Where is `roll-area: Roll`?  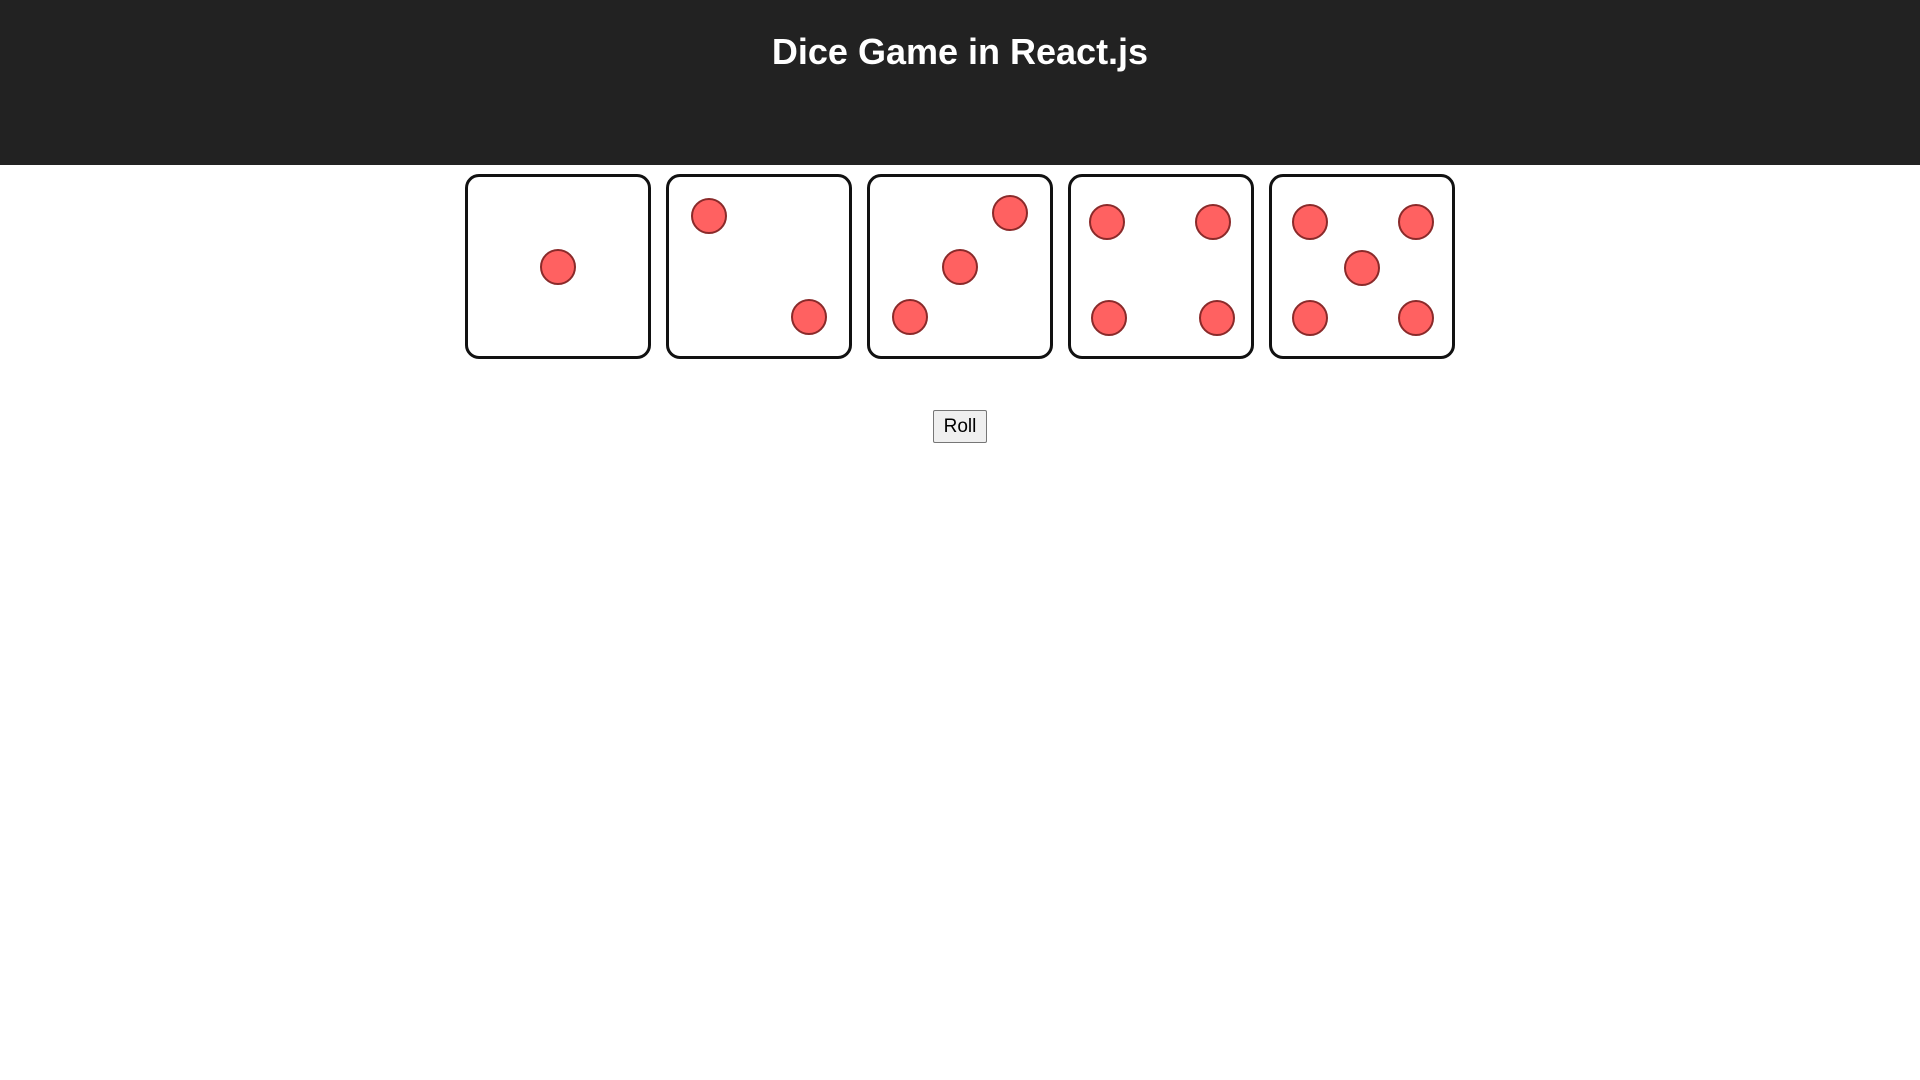
roll-area: Roll is located at coordinates (960, 426).